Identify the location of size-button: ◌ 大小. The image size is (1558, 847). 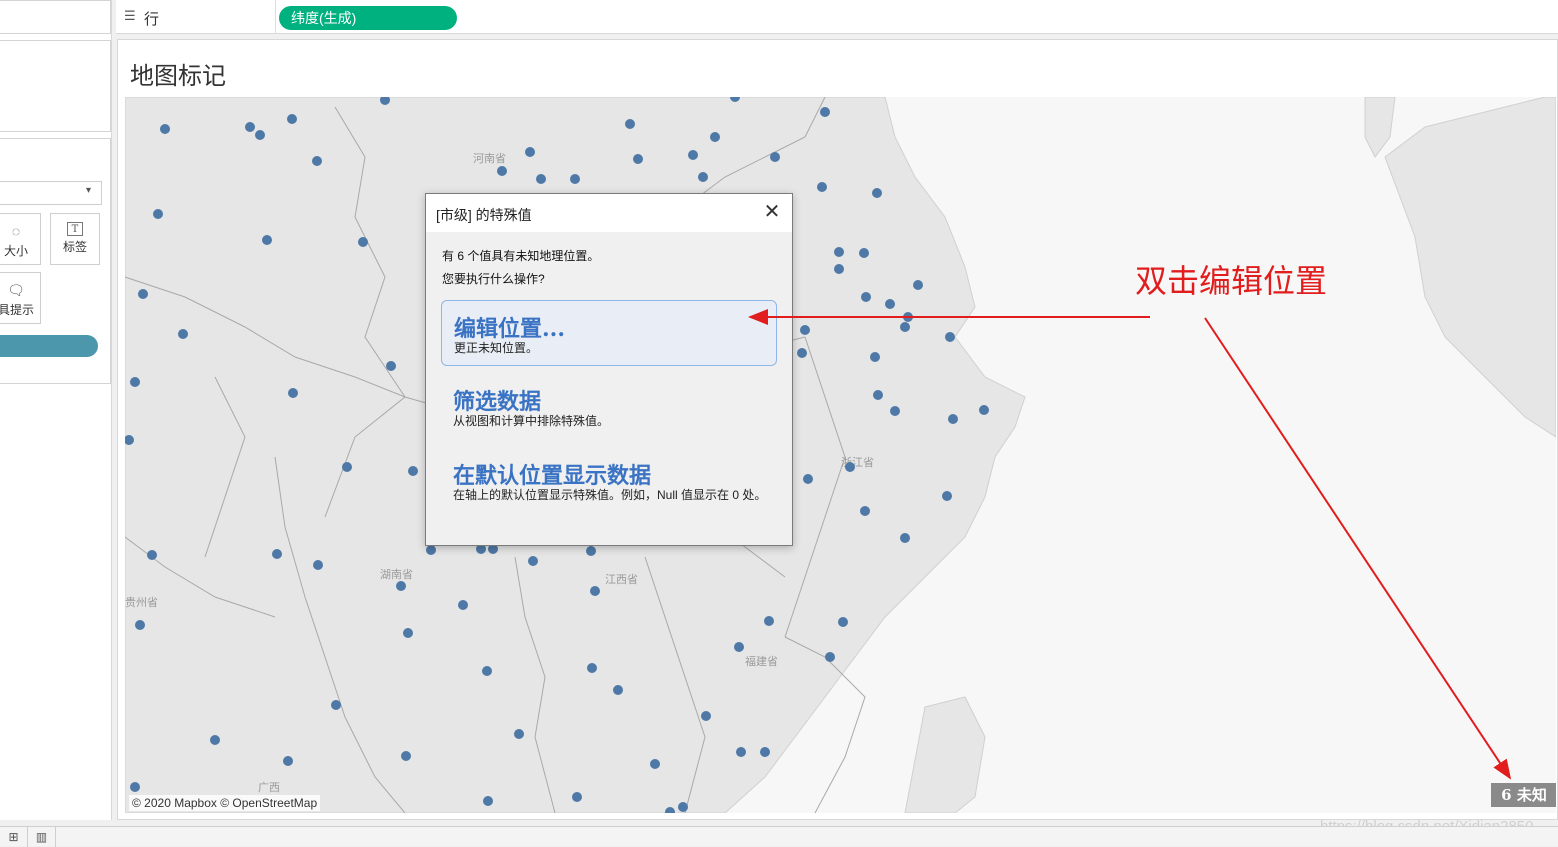
(20, 239).